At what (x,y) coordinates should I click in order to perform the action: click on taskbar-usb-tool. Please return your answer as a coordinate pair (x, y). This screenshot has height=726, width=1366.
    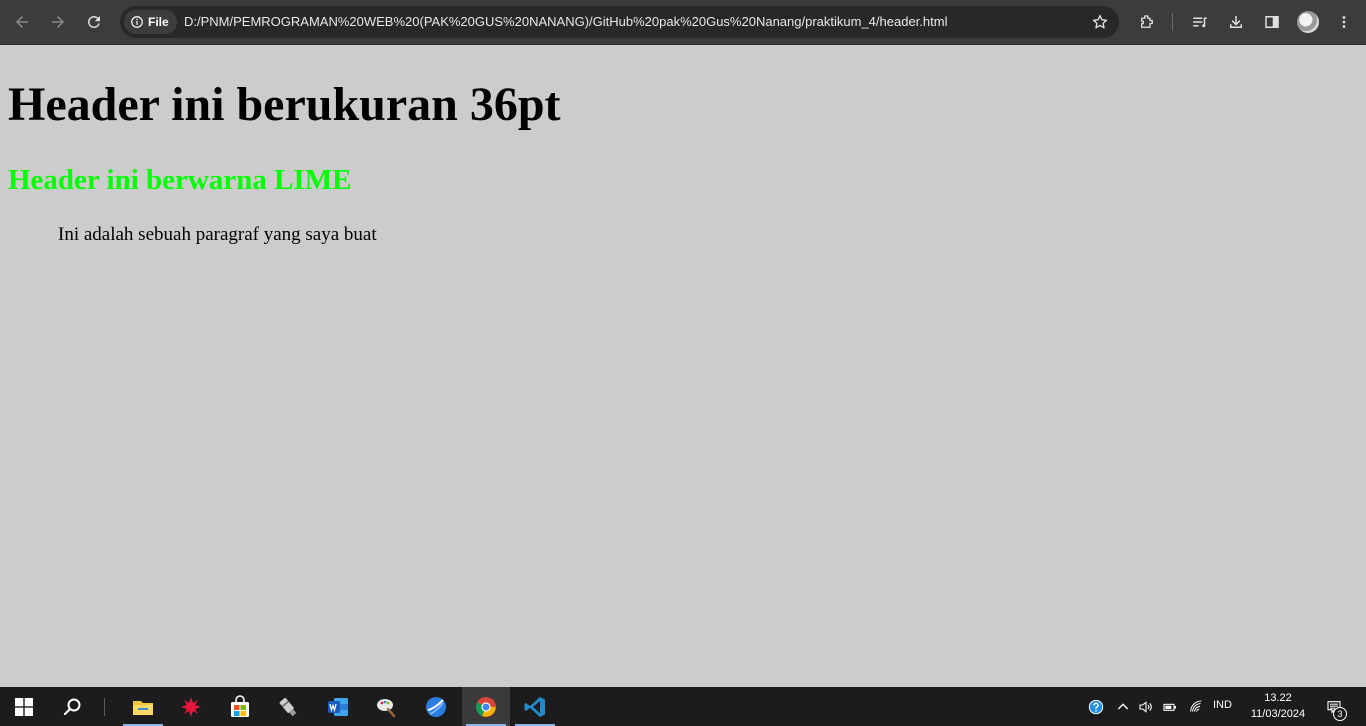
    Looking at the image, I should click on (288, 706).